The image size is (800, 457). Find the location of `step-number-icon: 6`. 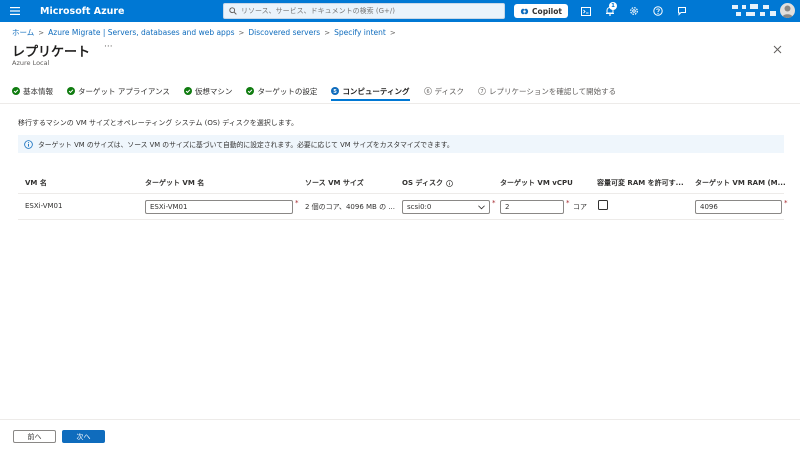

step-number-icon: 6 is located at coordinates (427, 91).